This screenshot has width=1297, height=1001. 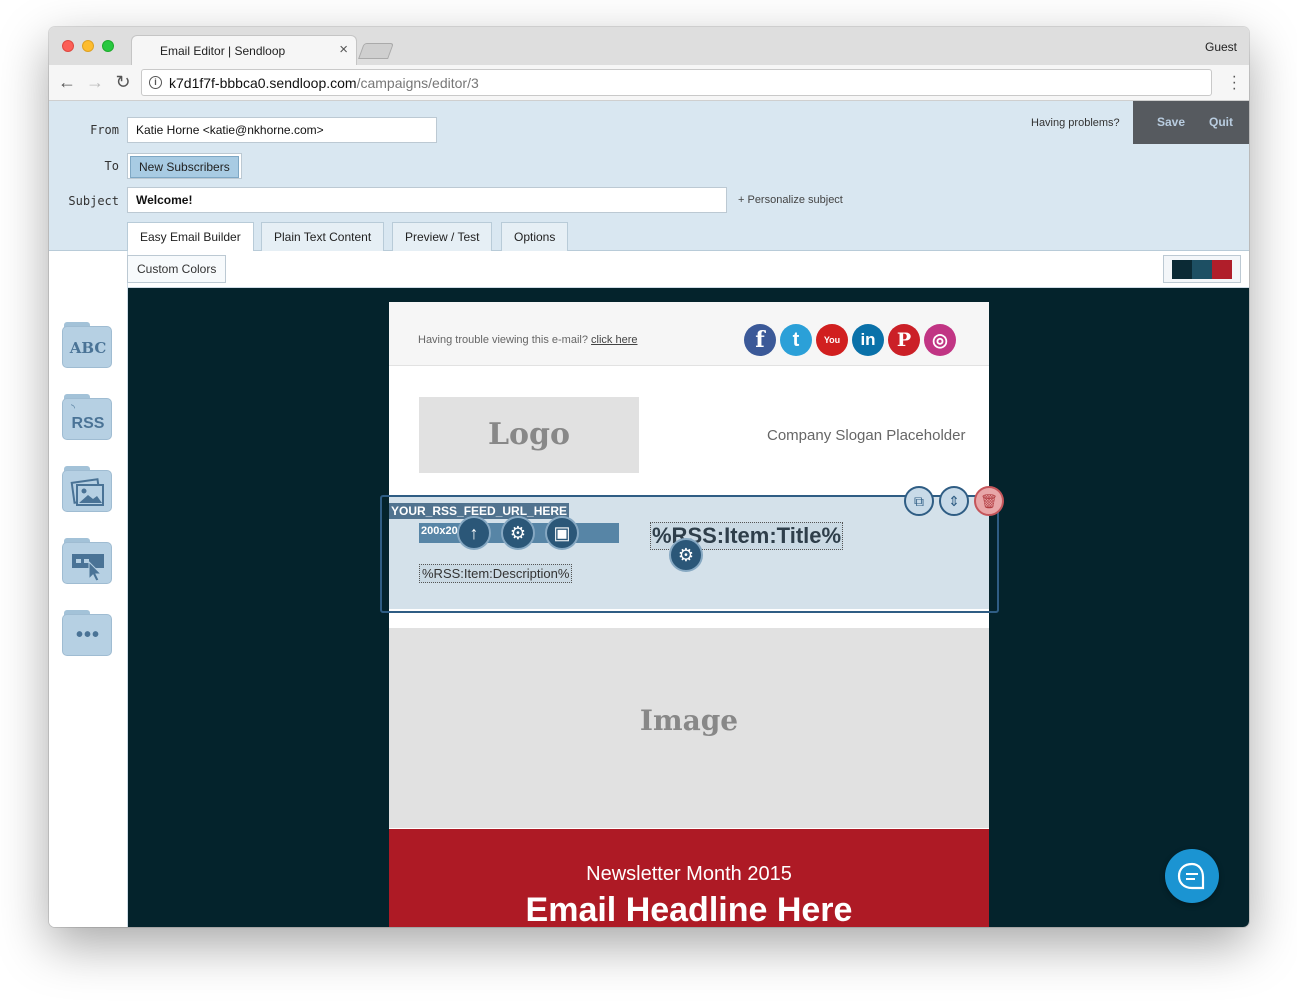 What do you see at coordinates (123, 82) in the screenshot?
I see `reload-icon: ↻` at bounding box center [123, 82].